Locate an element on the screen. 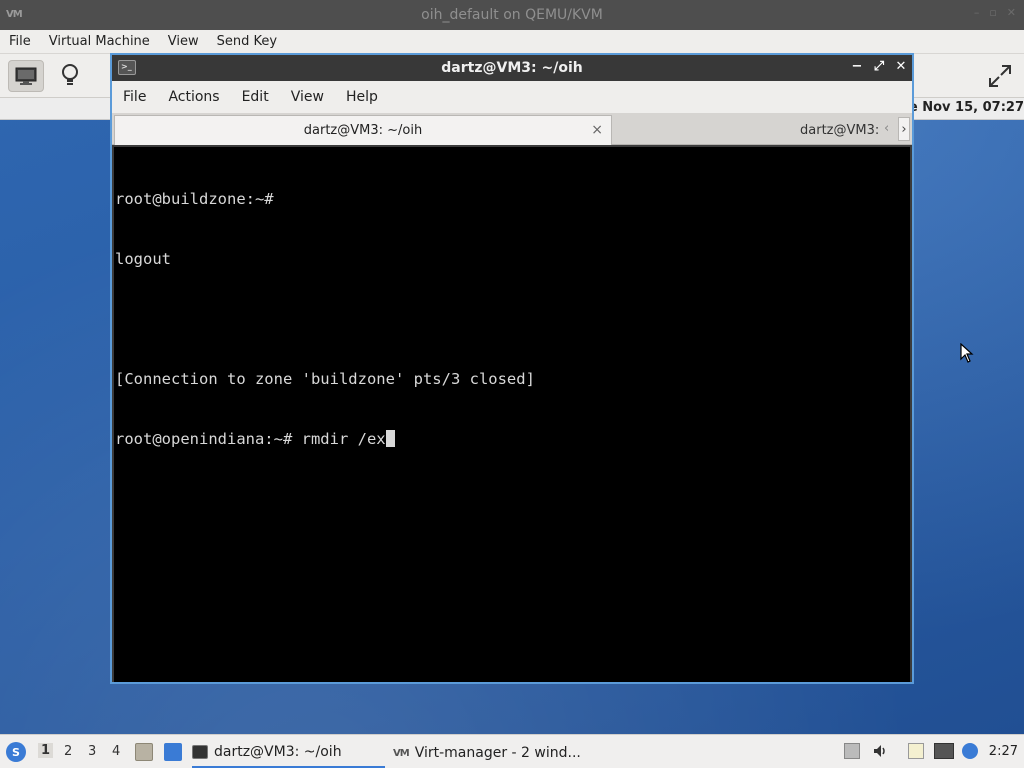 This screenshot has width=1024, height=768. fullscreen-button is located at coordinates (1000, 76).